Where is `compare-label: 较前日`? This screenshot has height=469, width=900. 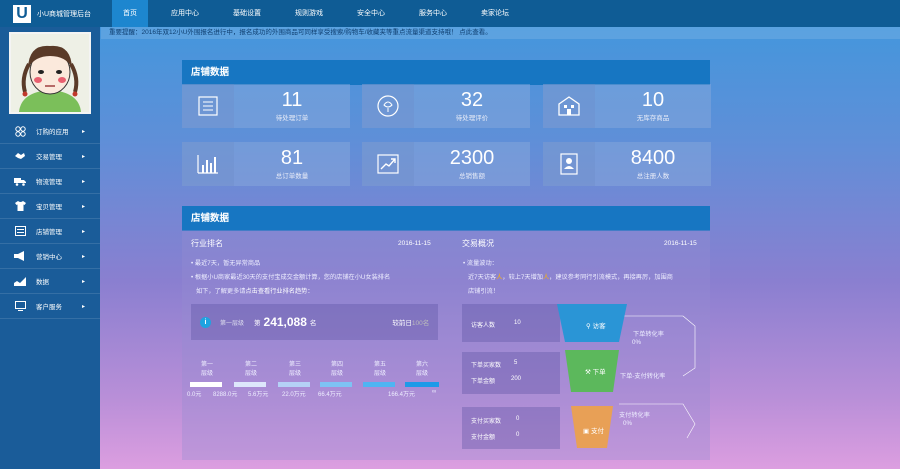 compare-label: 较前日 is located at coordinates (402, 323).